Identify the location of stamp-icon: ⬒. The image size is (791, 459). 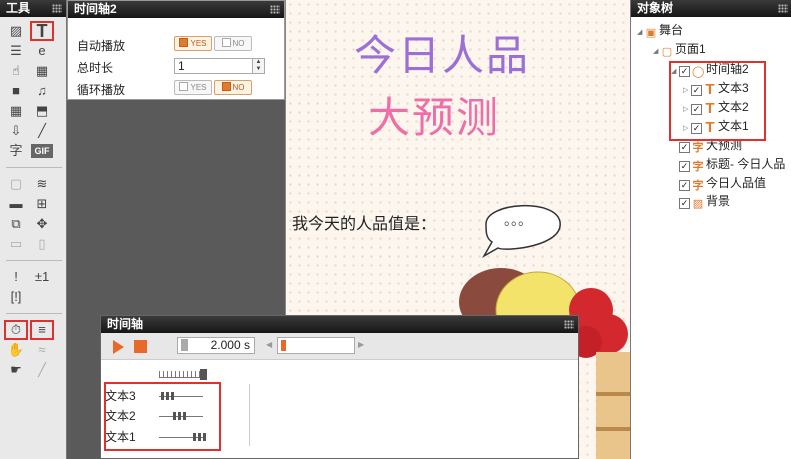
(42, 111).